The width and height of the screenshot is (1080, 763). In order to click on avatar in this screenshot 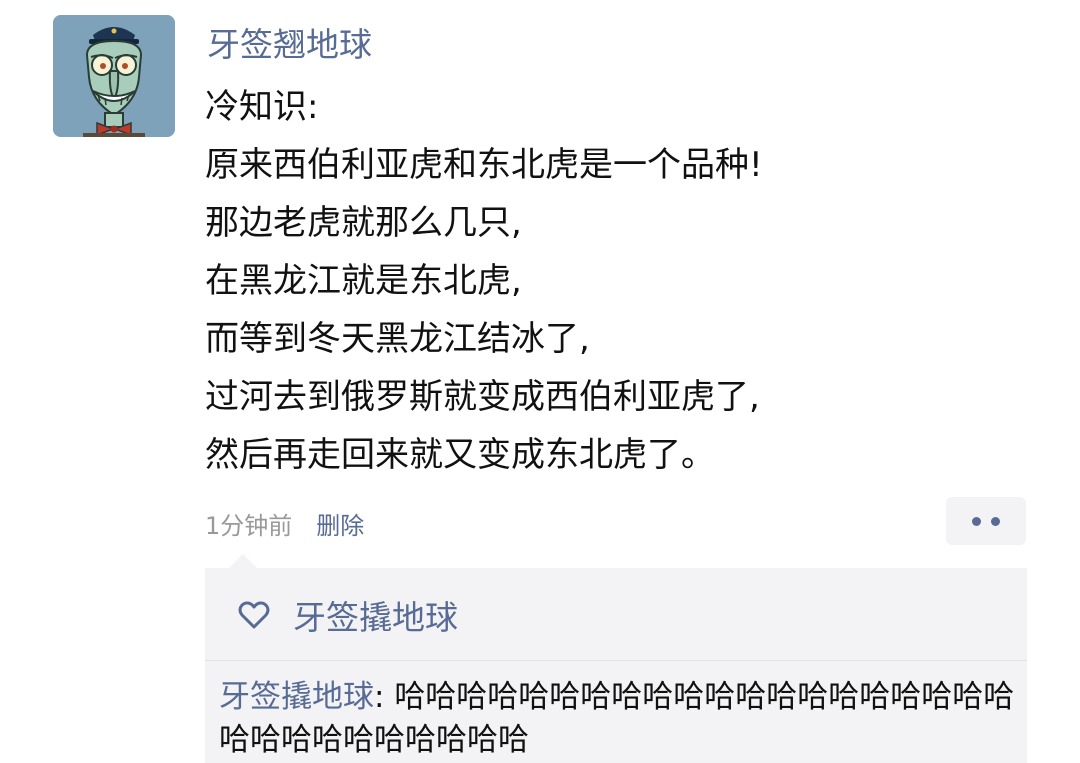, I will do `click(114, 76)`.